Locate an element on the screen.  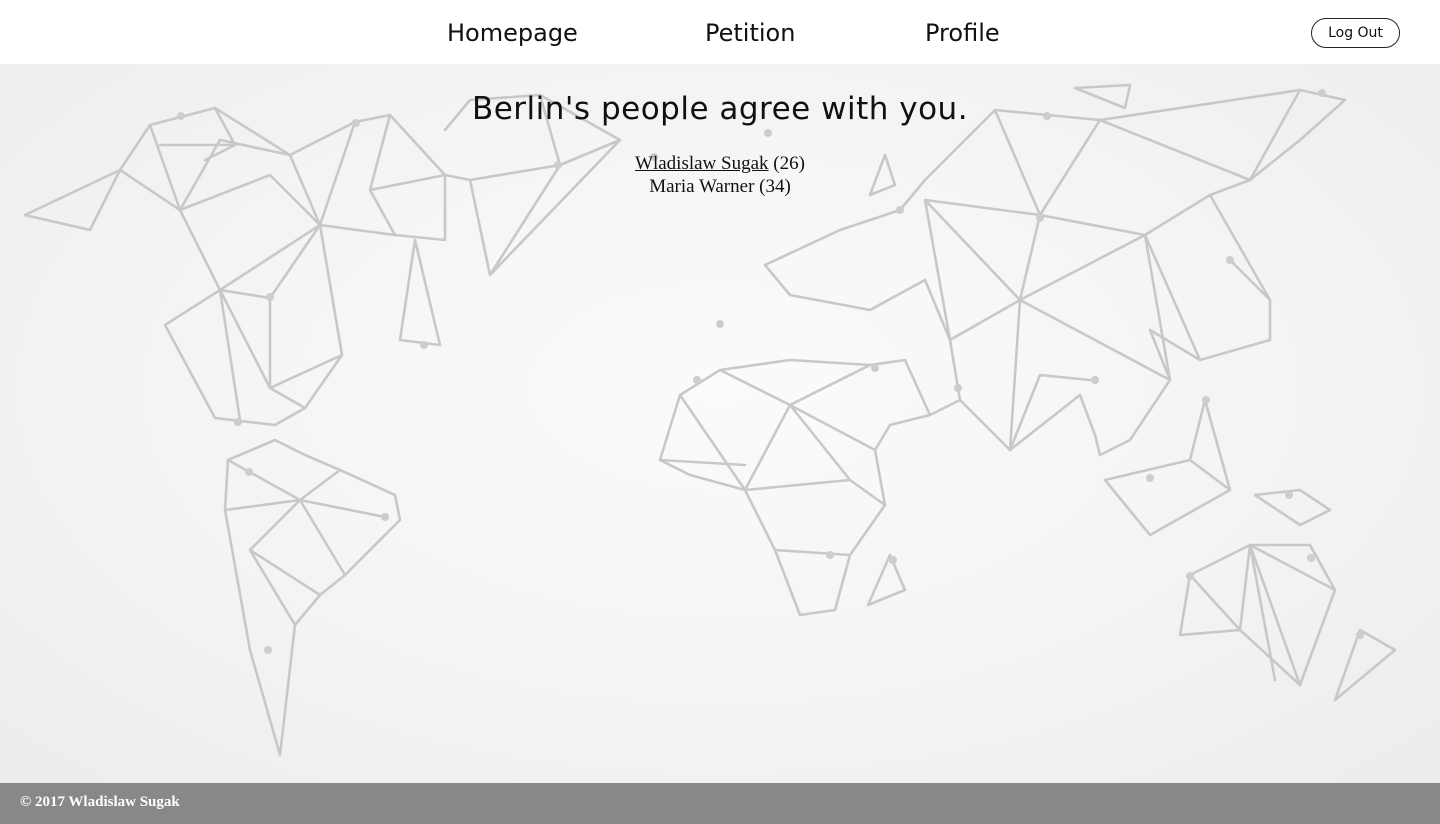
page-headline: Berlin's people agree with you. is located at coordinates (720, 109).